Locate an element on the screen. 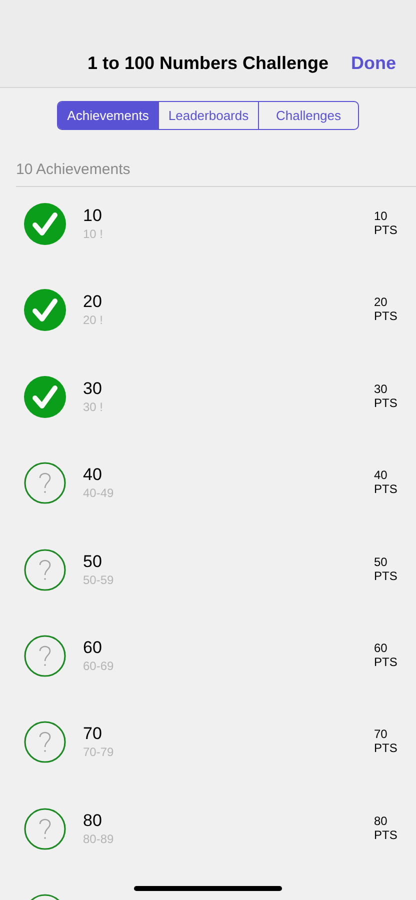 The image size is (416, 900). points-value: 70 is located at coordinates (381, 734).